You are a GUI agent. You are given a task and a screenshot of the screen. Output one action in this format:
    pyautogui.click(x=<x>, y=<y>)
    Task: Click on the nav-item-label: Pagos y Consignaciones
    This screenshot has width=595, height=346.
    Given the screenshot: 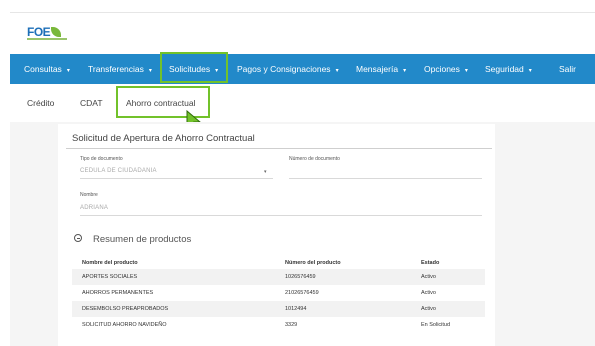 What is the action you would take?
    pyautogui.click(x=284, y=69)
    